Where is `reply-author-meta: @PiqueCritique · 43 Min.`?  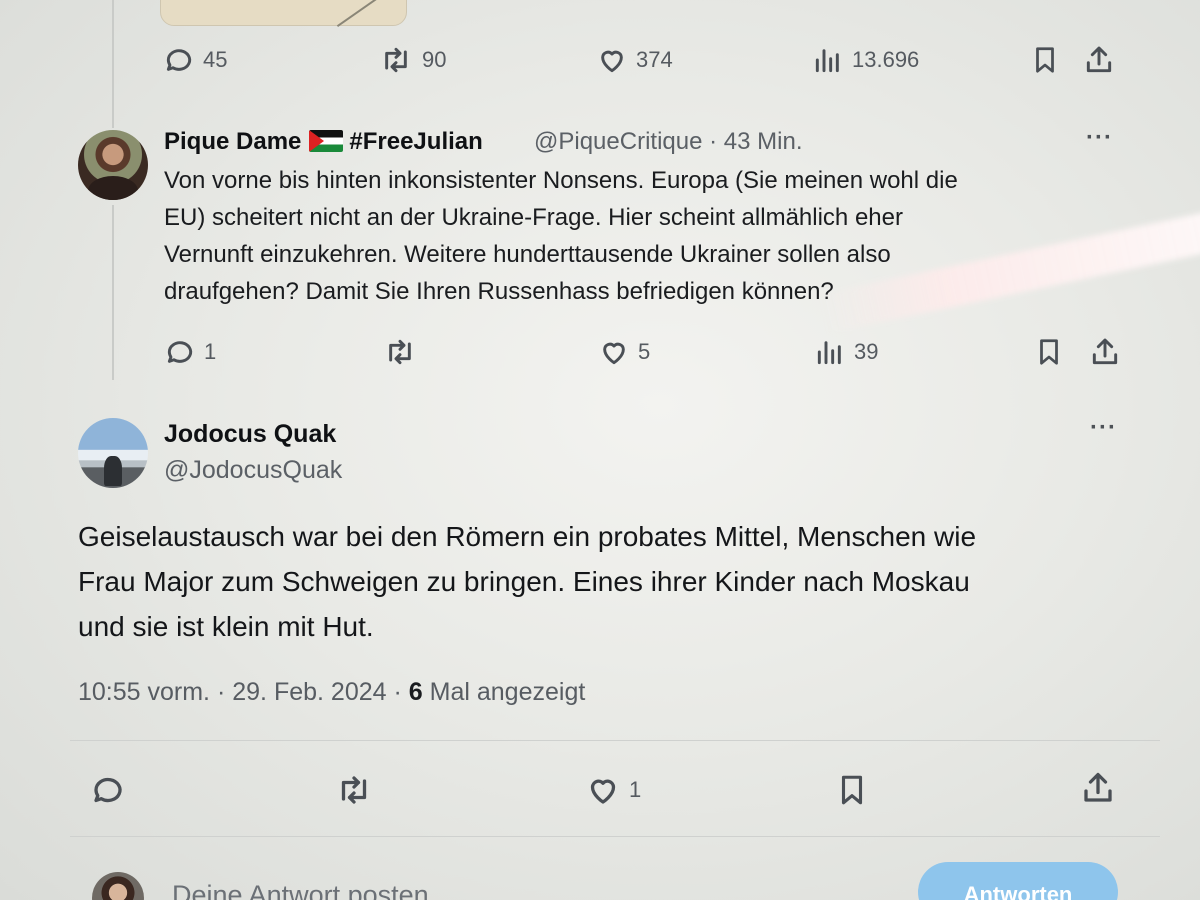
reply-author-meta: @PiqueCritique · 43 Min. is located at coordinates (668, 142).